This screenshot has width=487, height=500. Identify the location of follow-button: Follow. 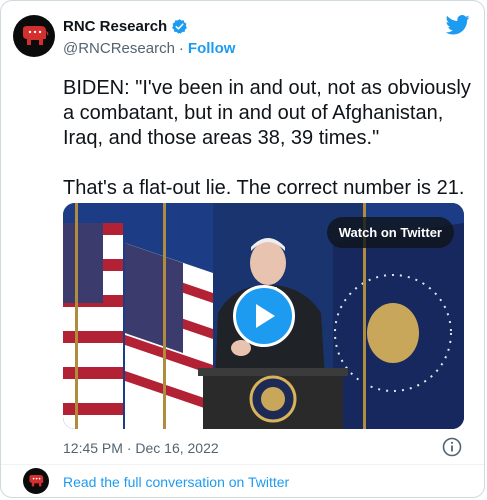
(212, 48).